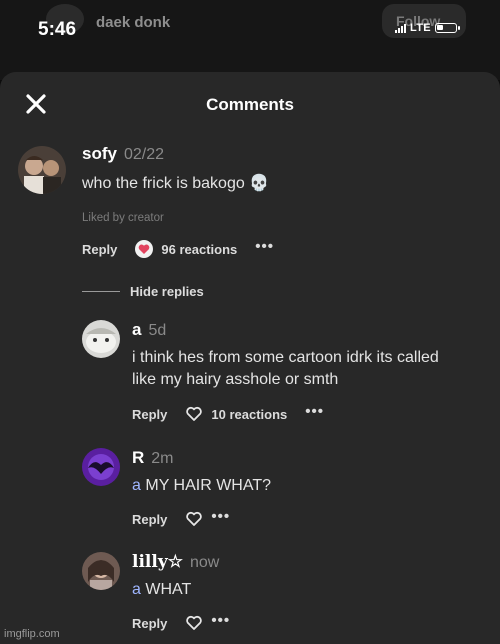  I want to click on reactions-count: 96 reactions, so click(199, 249).